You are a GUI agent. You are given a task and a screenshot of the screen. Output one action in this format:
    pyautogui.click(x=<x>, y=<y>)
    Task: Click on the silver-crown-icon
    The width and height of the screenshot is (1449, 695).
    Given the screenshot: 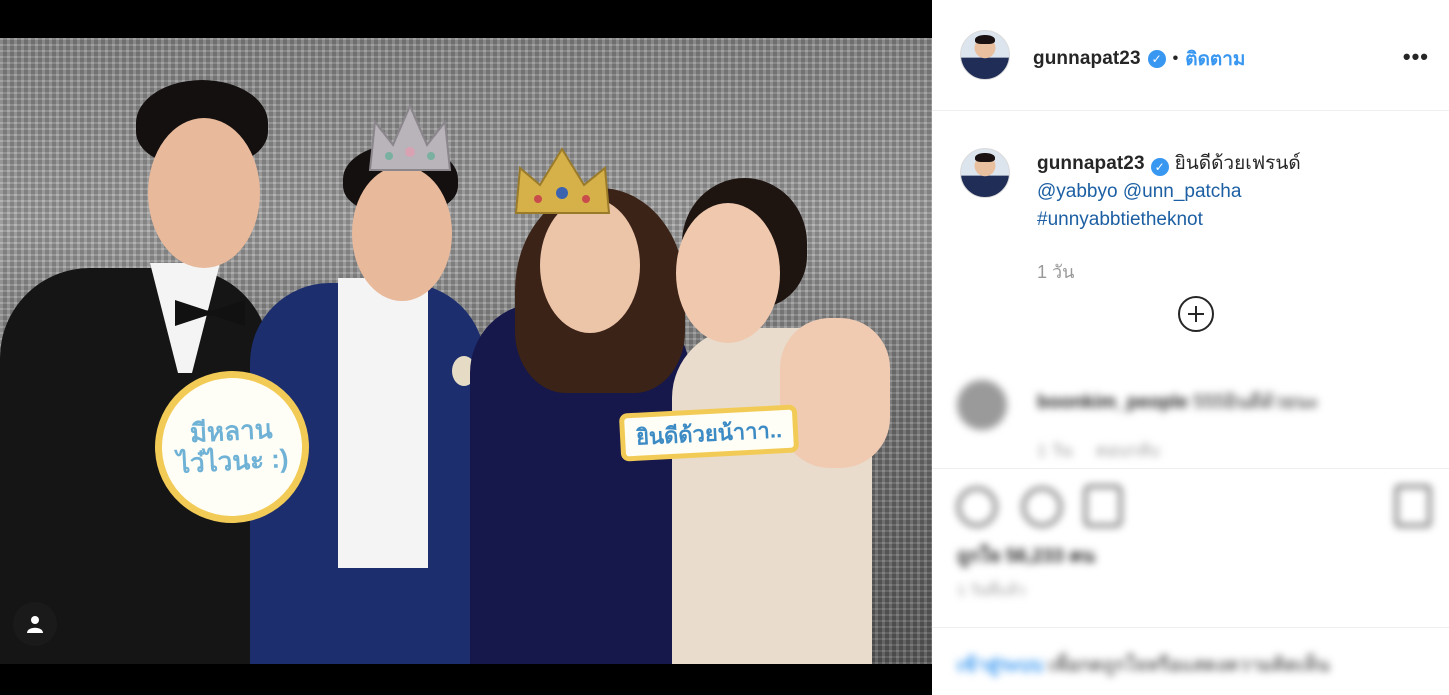 What is the action you would take?
    pyautogui.click(x=410, y=137)
    